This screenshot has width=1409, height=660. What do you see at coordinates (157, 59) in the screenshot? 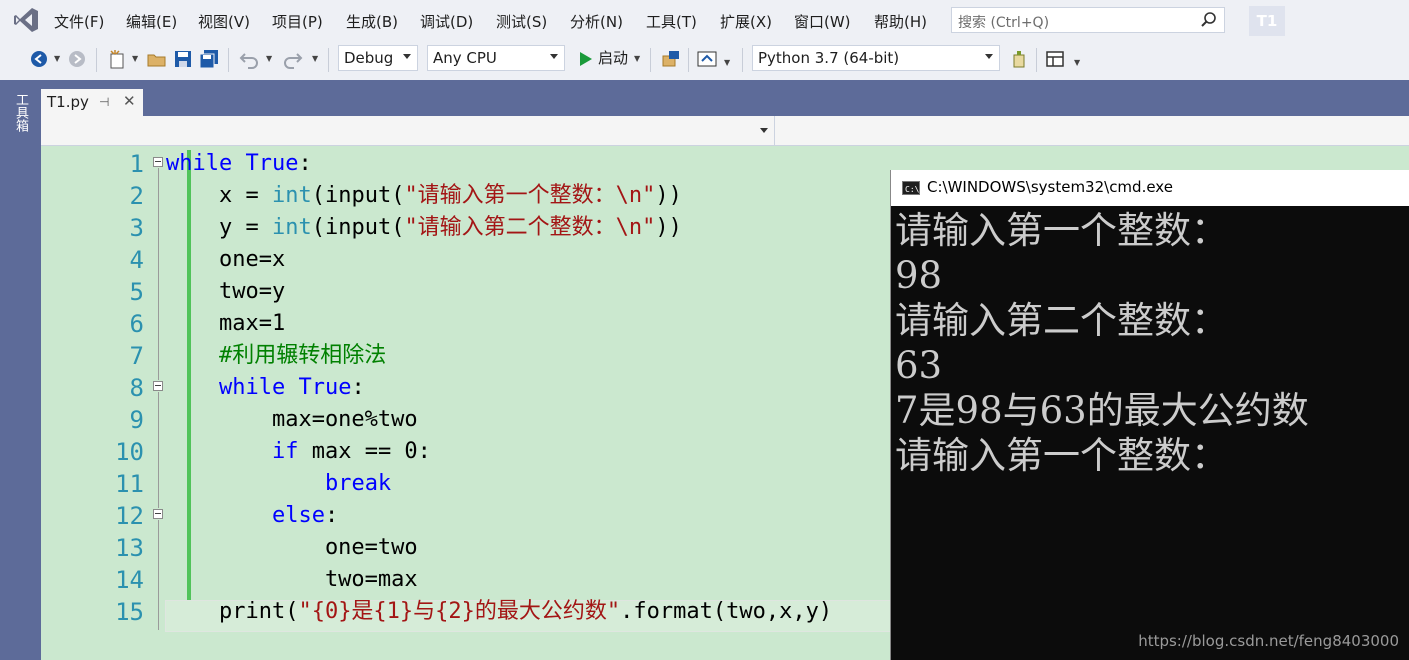
I see `open-folder-icon` at bounding box center [157, 59].